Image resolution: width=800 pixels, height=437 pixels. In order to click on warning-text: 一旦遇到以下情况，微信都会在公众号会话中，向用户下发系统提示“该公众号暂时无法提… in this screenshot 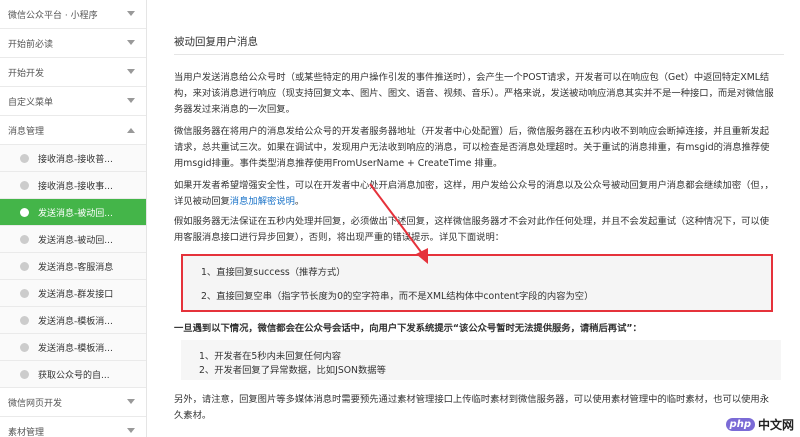, I will do `click(408, 328)`.